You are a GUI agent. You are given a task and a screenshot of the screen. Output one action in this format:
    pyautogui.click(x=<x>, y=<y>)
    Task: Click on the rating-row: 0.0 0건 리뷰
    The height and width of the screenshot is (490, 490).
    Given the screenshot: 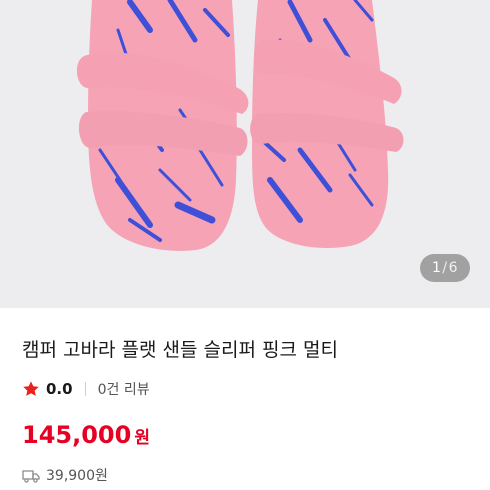 What is the action you would take?
    pyautogui.click(x=86, y=389)
    